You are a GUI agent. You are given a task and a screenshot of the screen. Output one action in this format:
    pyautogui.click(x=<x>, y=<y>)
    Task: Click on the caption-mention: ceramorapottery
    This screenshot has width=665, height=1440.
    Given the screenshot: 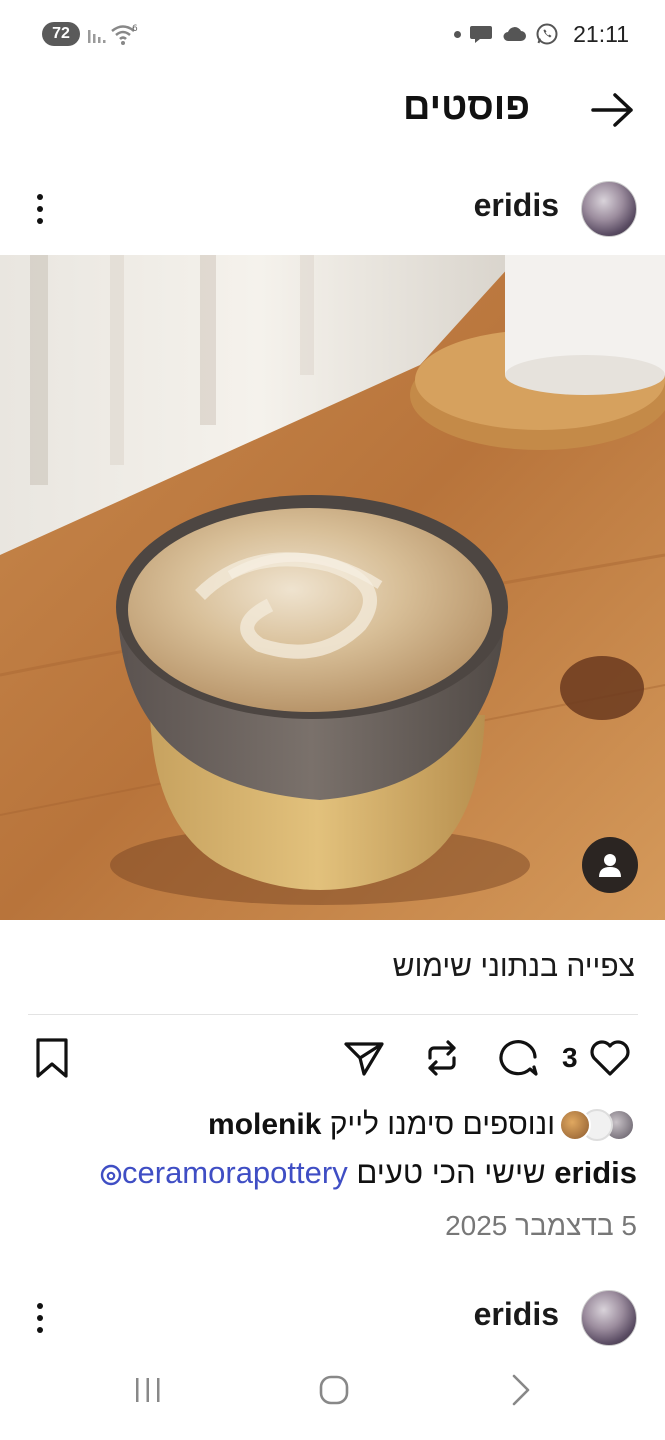 What is the action you would take?
    pyautogui.click(x=224, y=1172)
    